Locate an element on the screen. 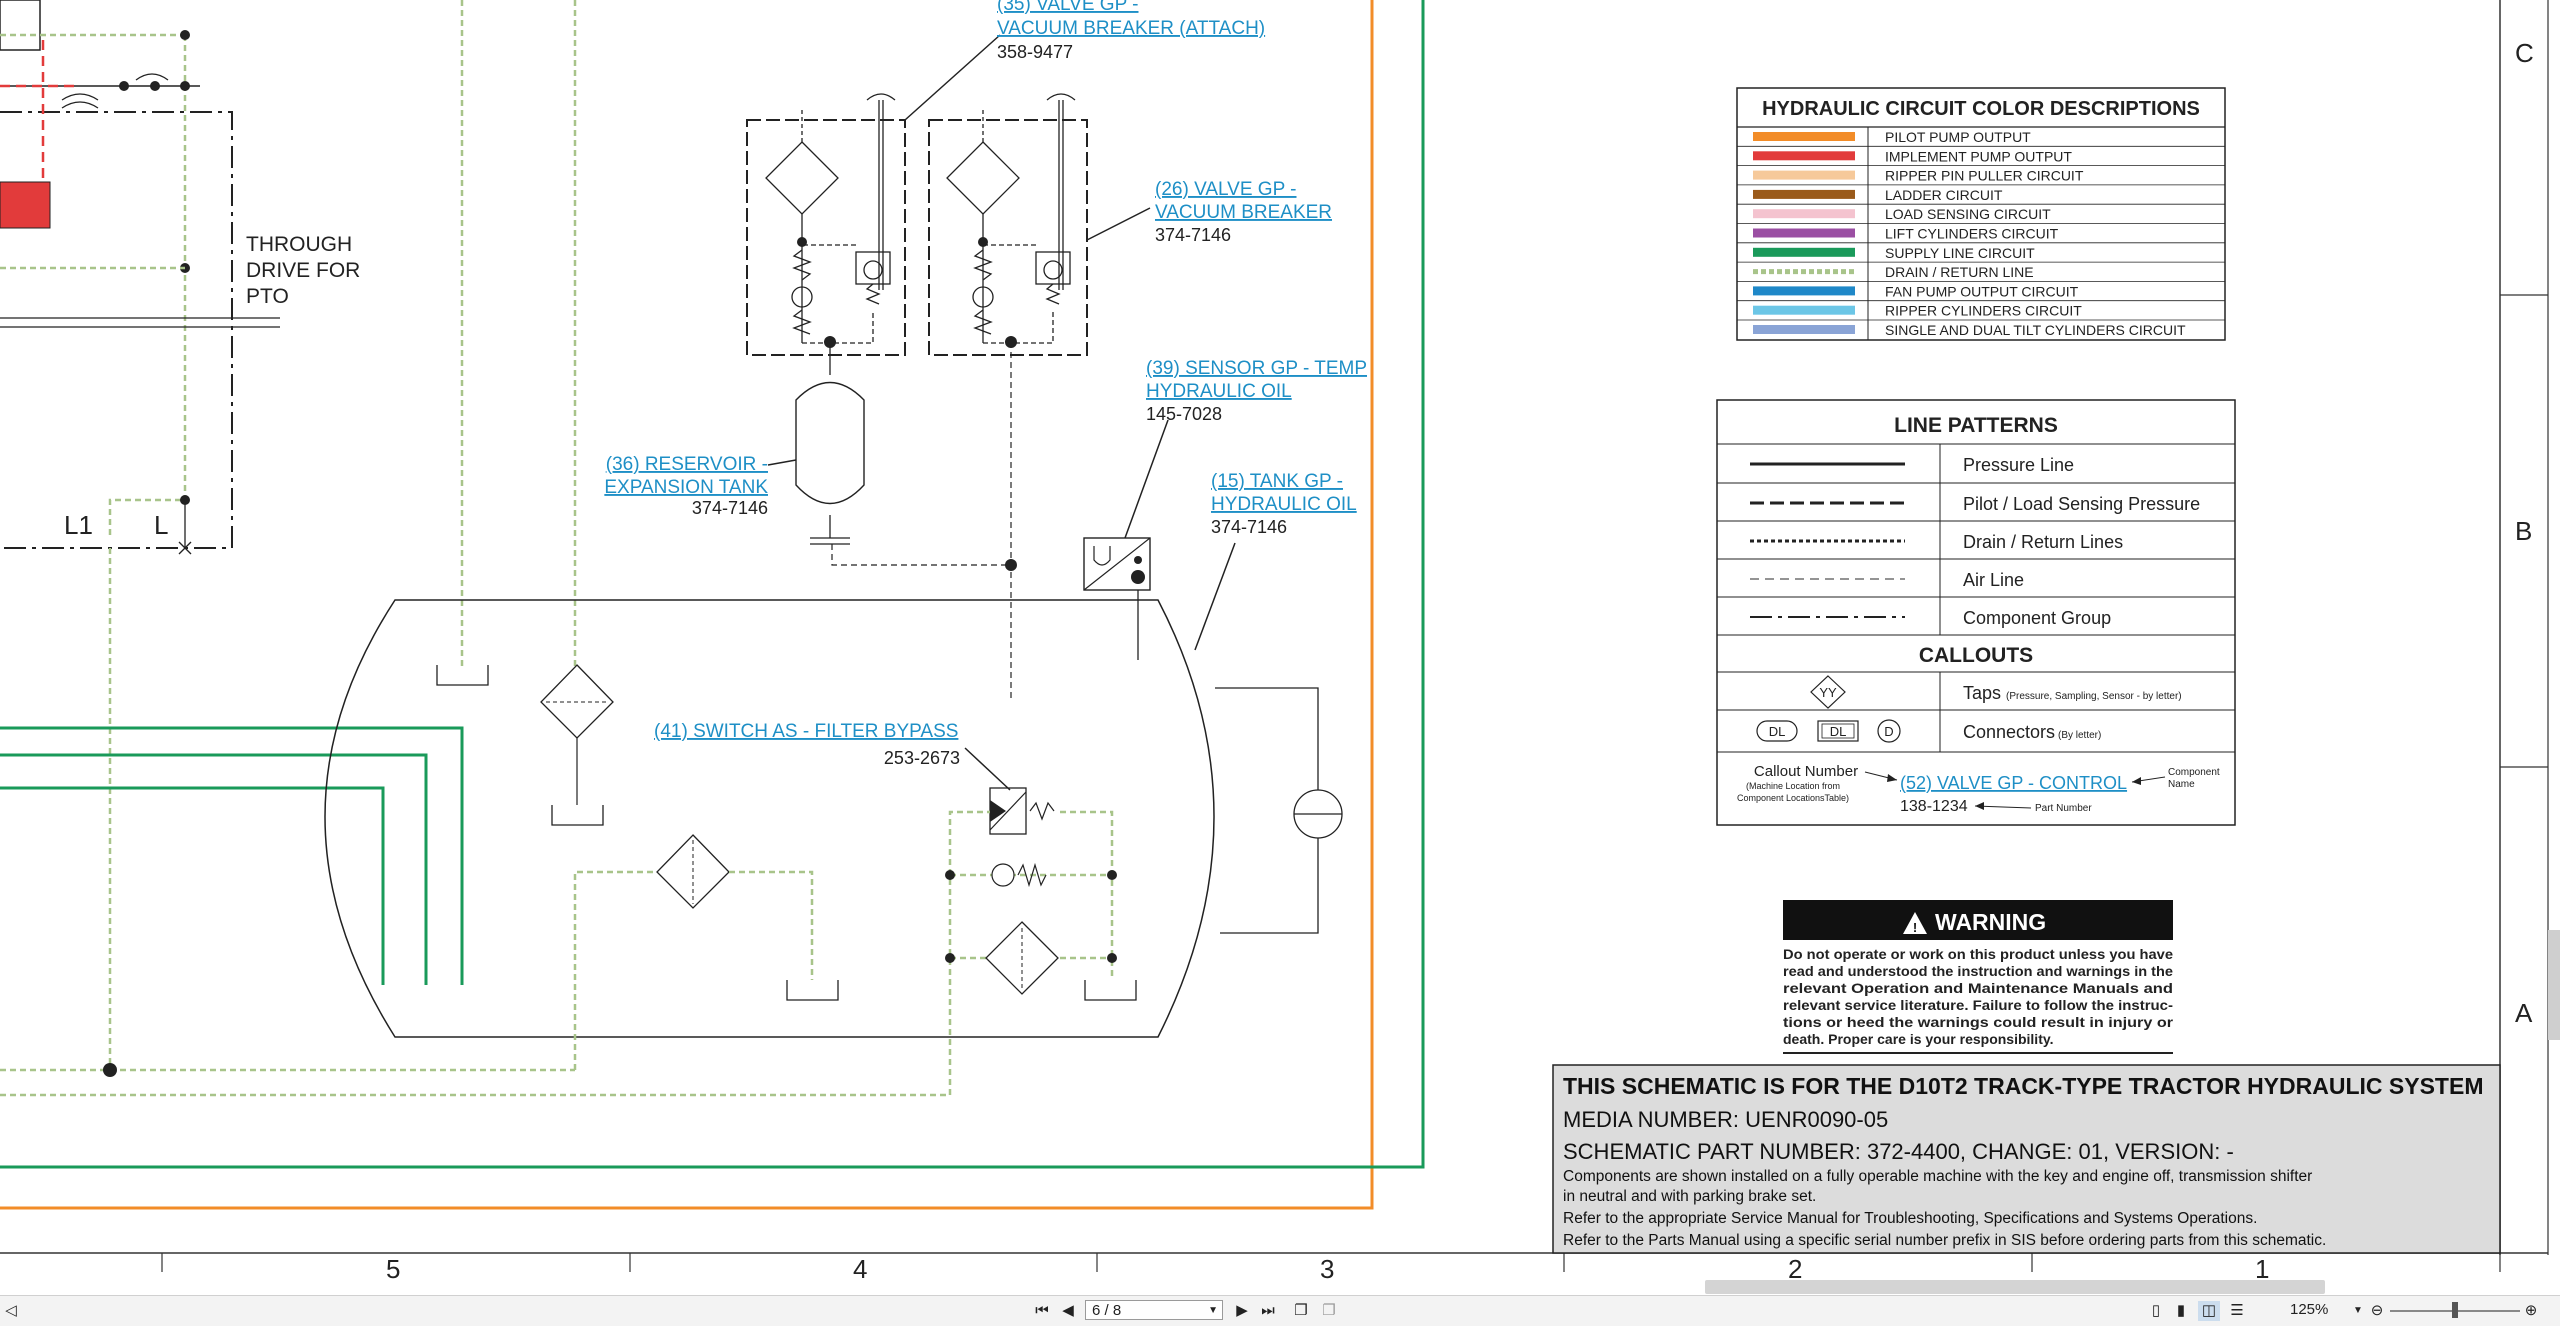 The image size is (2560, 1326). color-row-label: IMPLEMENT PUMP OUTPUT is located at coordinates (1978, 156).